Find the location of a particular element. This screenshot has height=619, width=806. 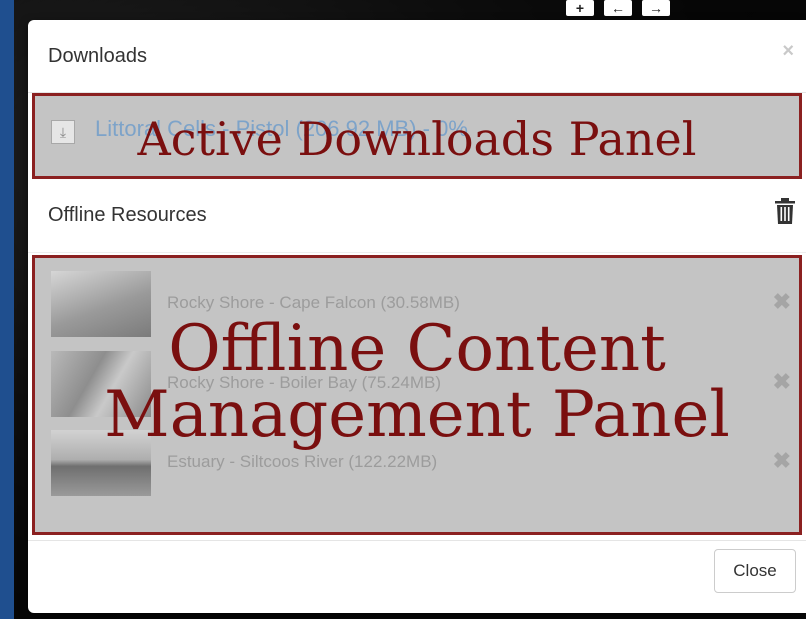

resource-label: Estuary - Siltcoos River (122.22MB) is located at coordinates (302, 461).